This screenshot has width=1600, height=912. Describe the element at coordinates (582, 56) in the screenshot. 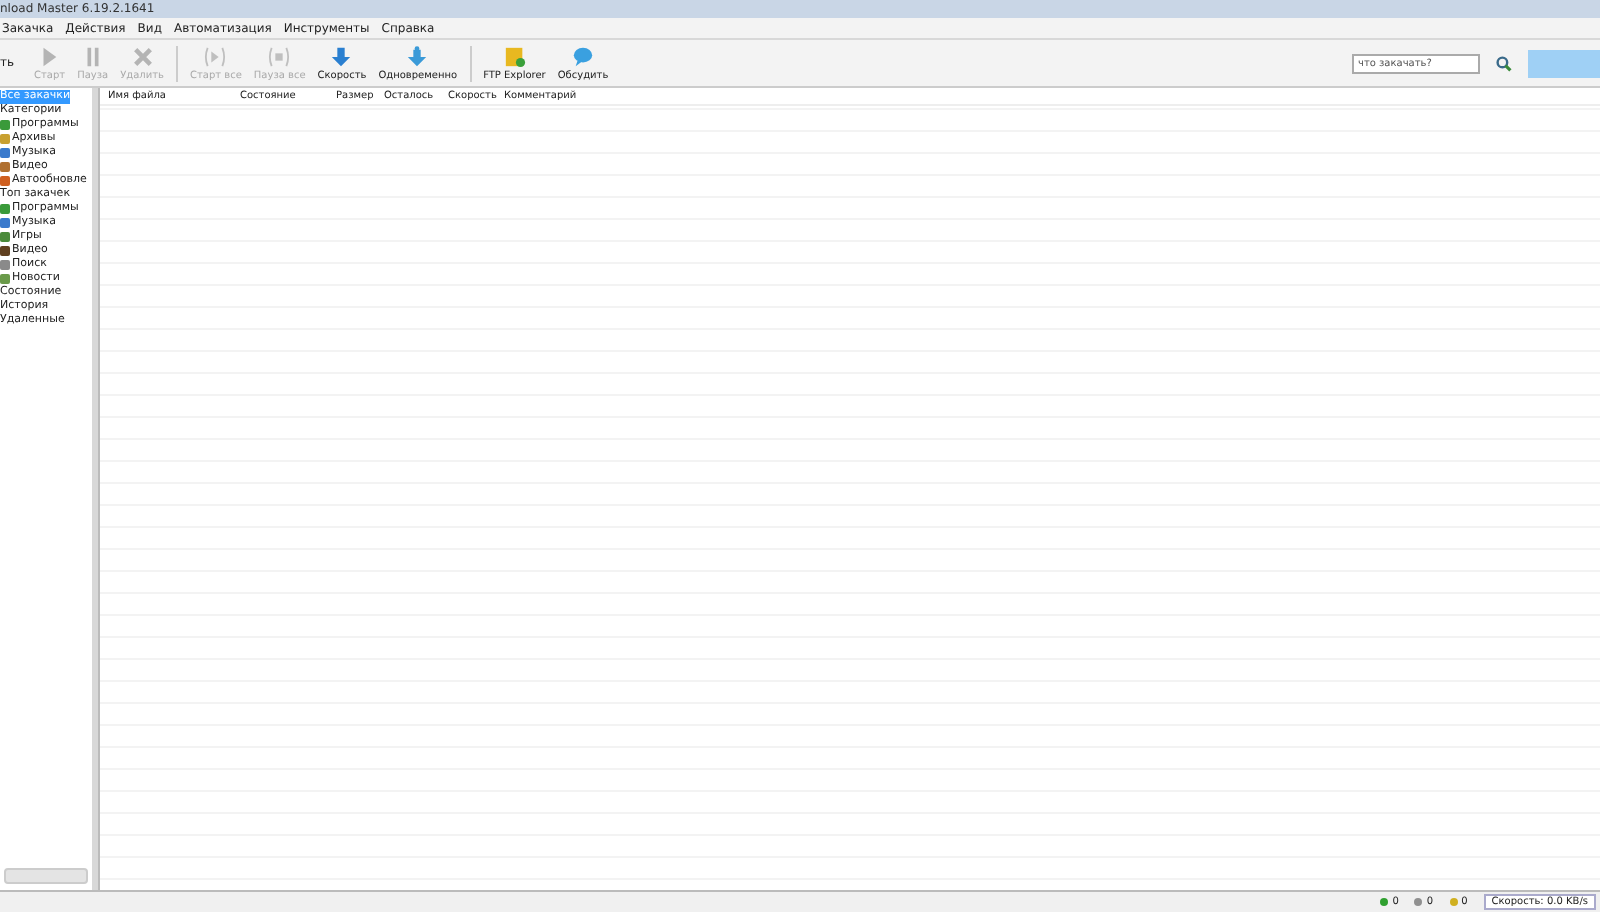

I see `speech-bubble-icon` at that location.